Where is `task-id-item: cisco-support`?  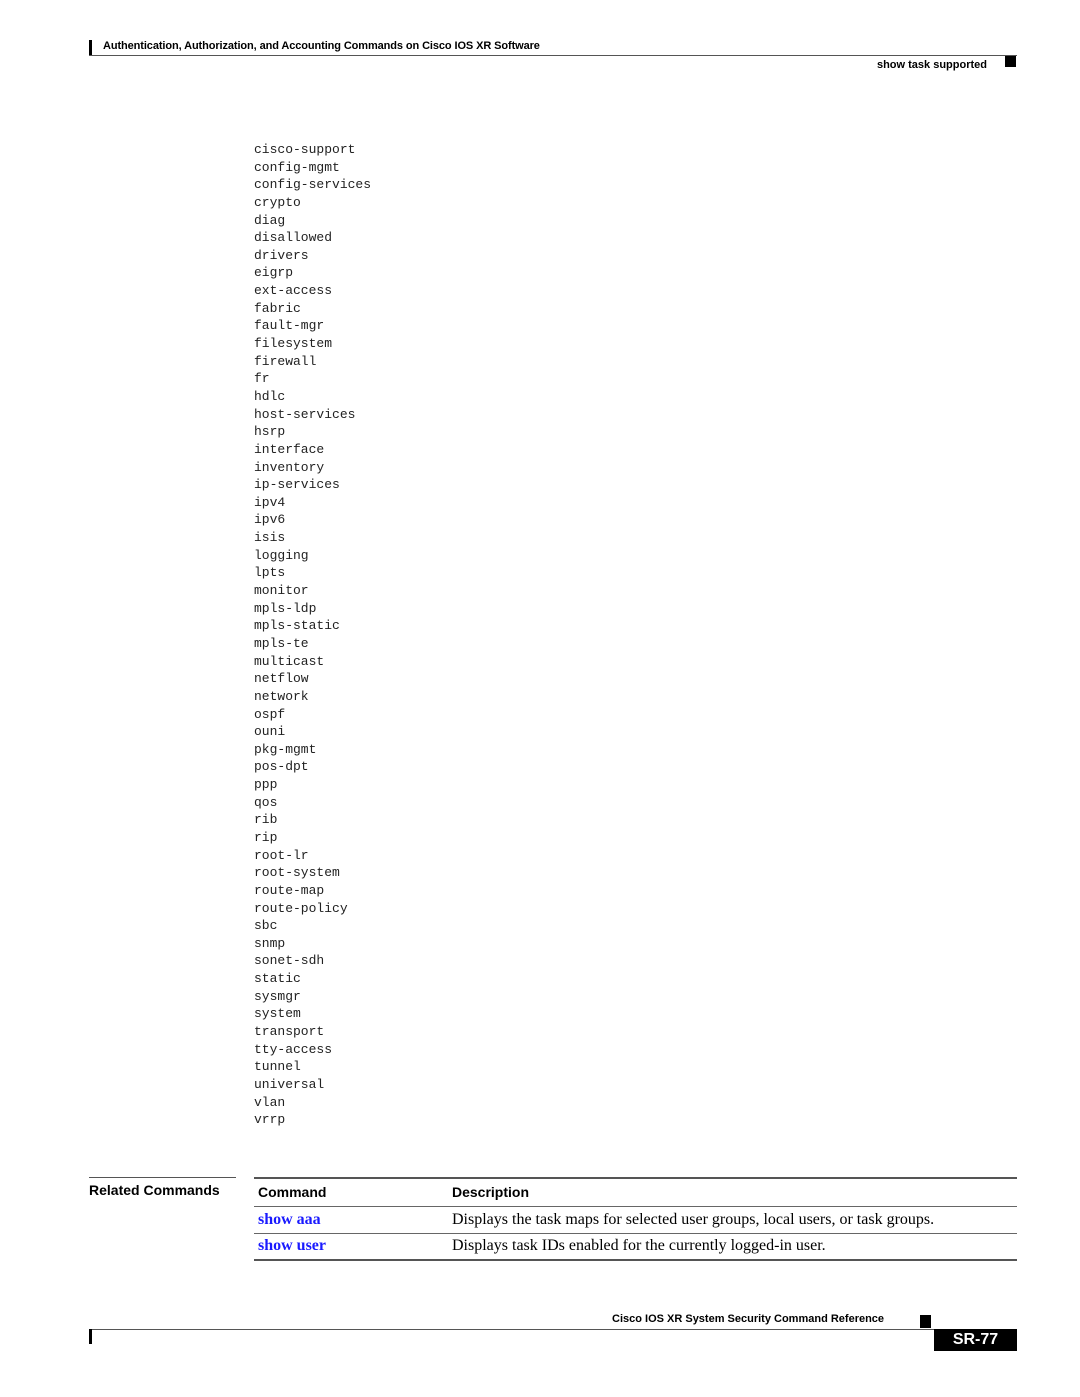 task-id-item: cisco-support is located at coordinates (305, 149).